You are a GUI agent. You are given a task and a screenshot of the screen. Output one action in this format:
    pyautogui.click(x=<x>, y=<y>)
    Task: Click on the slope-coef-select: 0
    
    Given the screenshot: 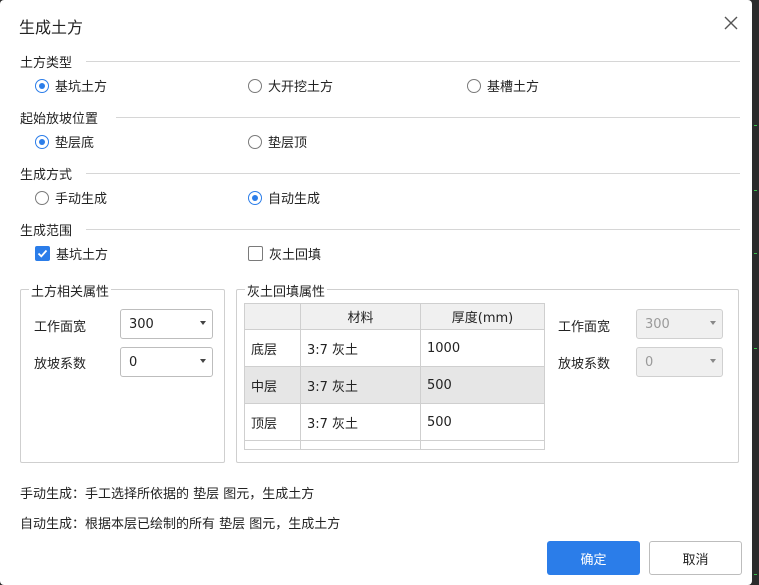 What is the action you would take?
    pyautogui.click(x=166, y=362)
    